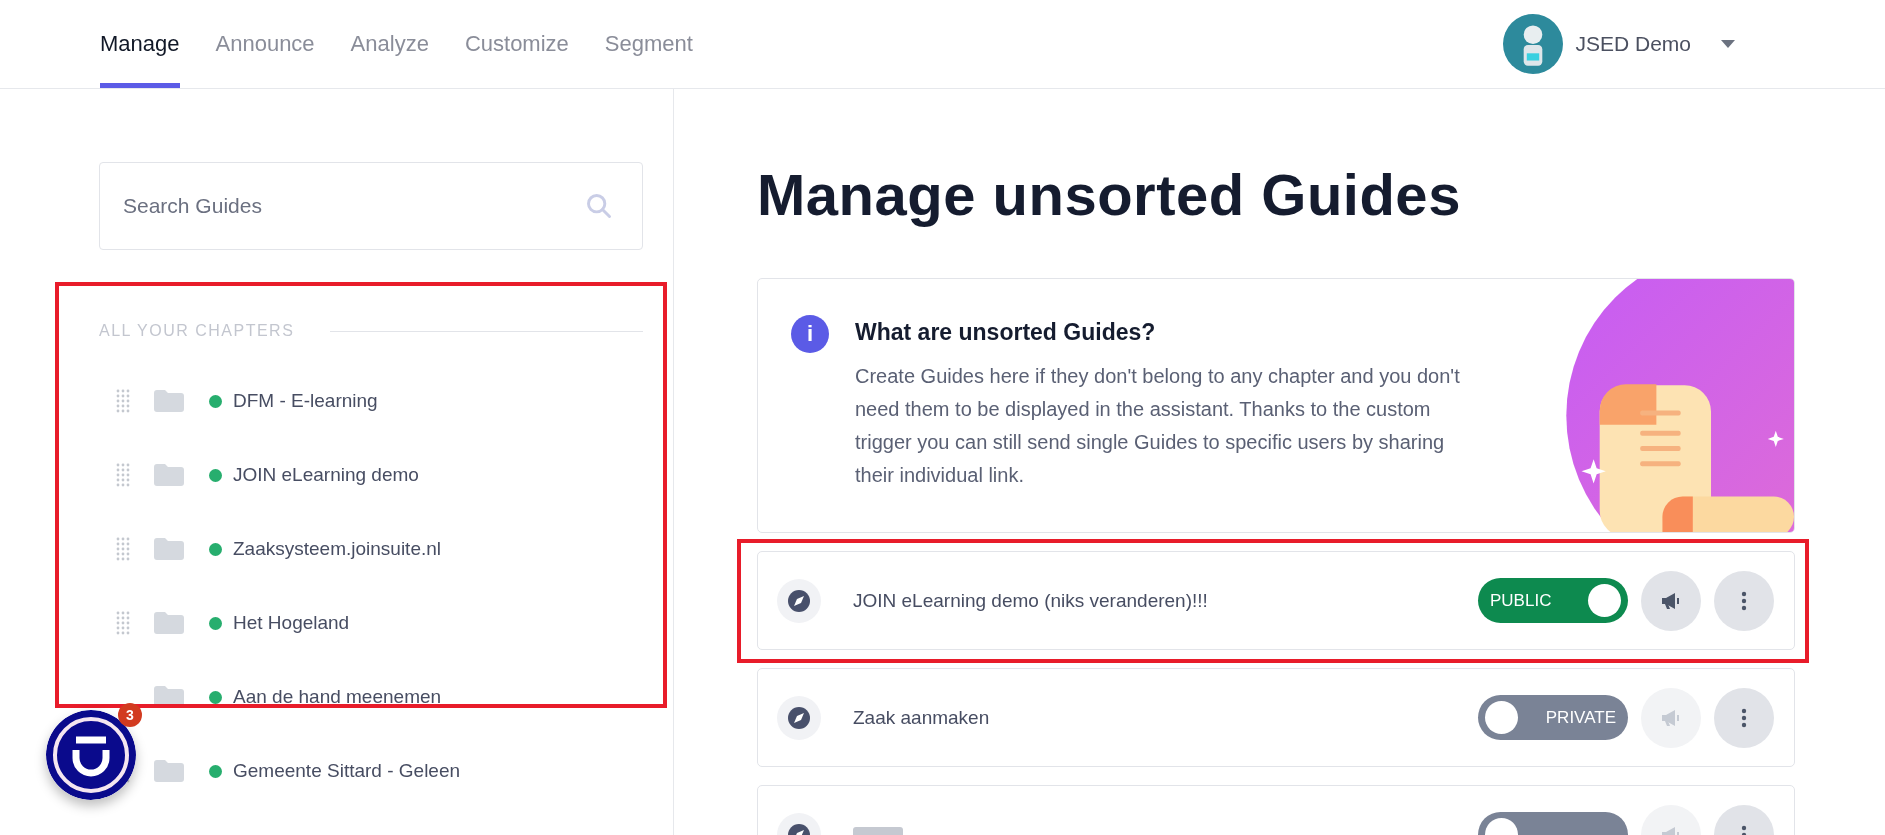 This screenshot has height=835, width=1885. What do you see at coordinates (305, 401) in the screenshot?
I see `chapter-title: DFM - E-learning` at bounding box center [305, 401].